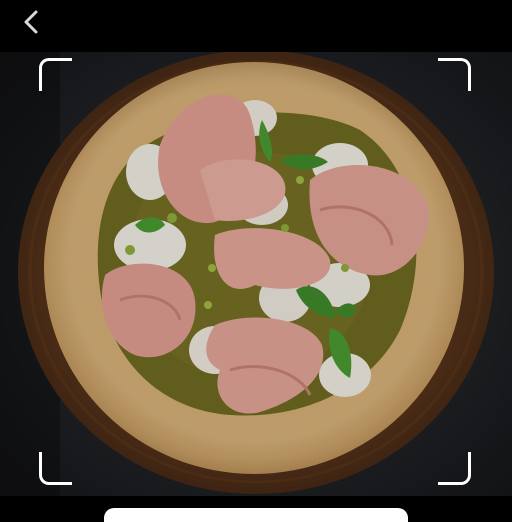 This screenshot has height=522, width=512. I want to click on chevron-left-icon, so click(31, 22).